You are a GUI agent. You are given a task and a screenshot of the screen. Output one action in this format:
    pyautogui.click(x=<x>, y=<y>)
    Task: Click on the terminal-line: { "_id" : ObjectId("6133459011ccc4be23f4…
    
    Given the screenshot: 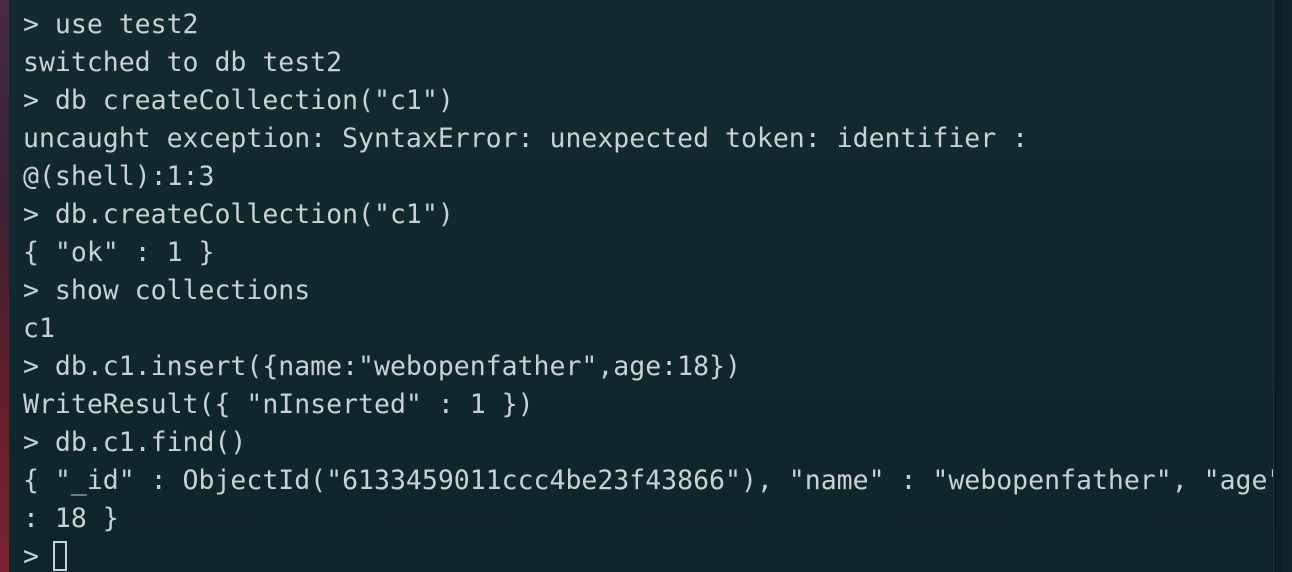 What is the action you would take?
    pyautogui.click(x=653, y=480)
    